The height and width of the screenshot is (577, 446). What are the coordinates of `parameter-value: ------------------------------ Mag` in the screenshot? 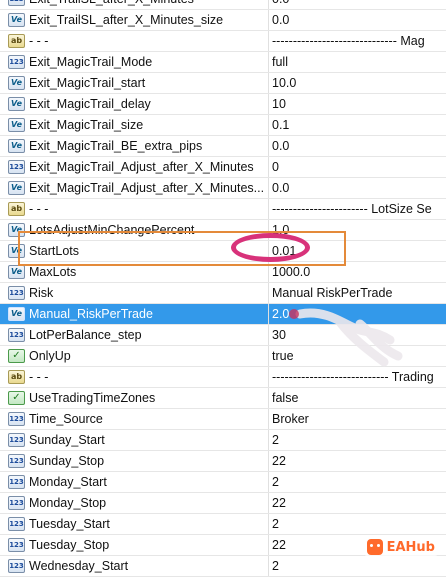 It's located at (357, 41).